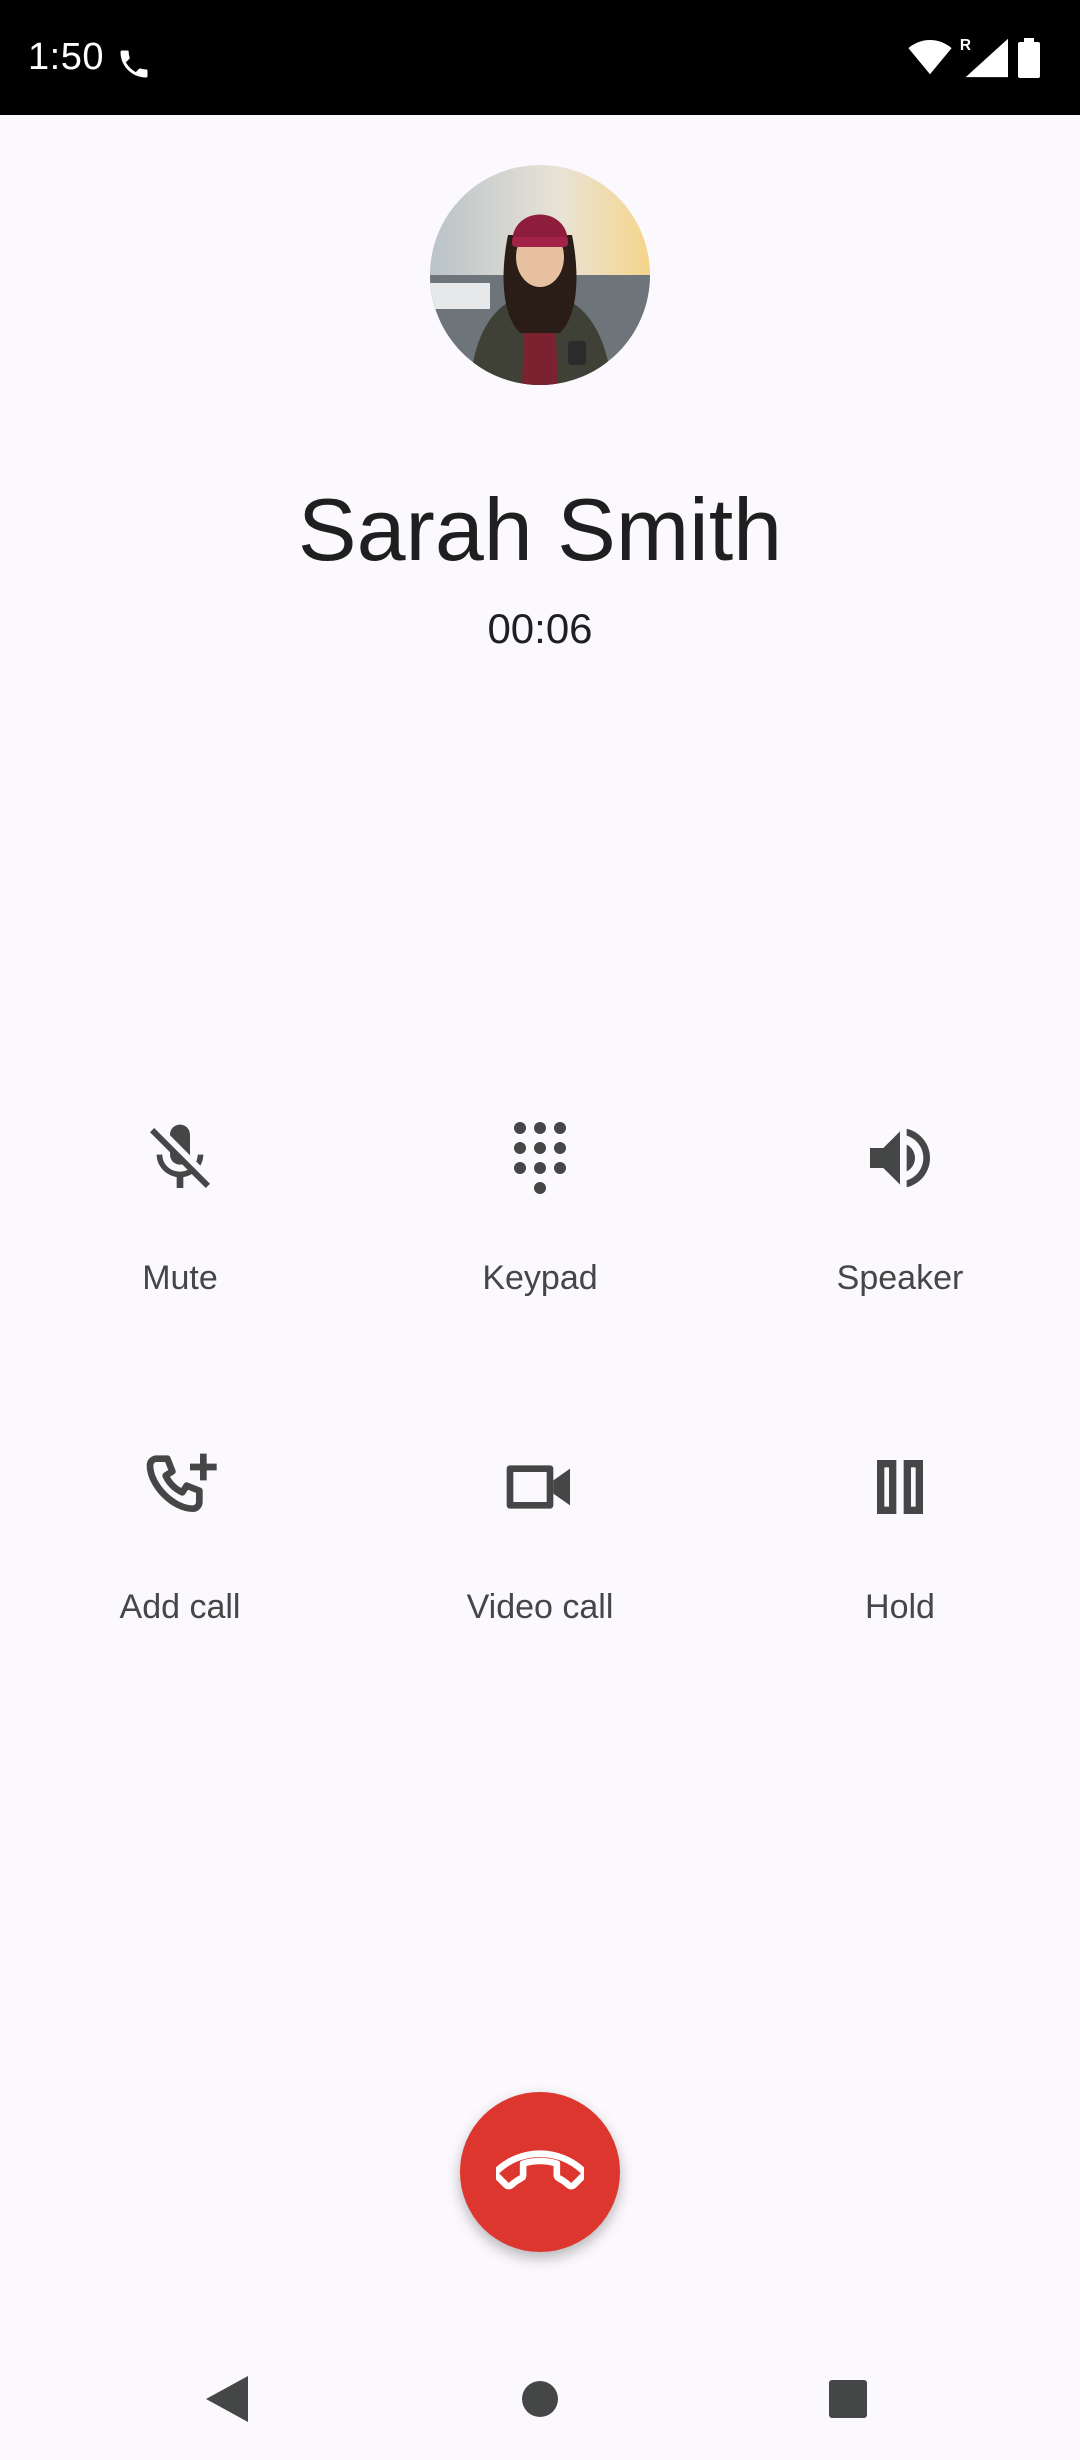 The height and width of the screenshot is (2460, 1080). What do you see at coordinates (900, 1607) in the screenshot?
I see `hold-label: Hold` at bounding box center [900, 1607].